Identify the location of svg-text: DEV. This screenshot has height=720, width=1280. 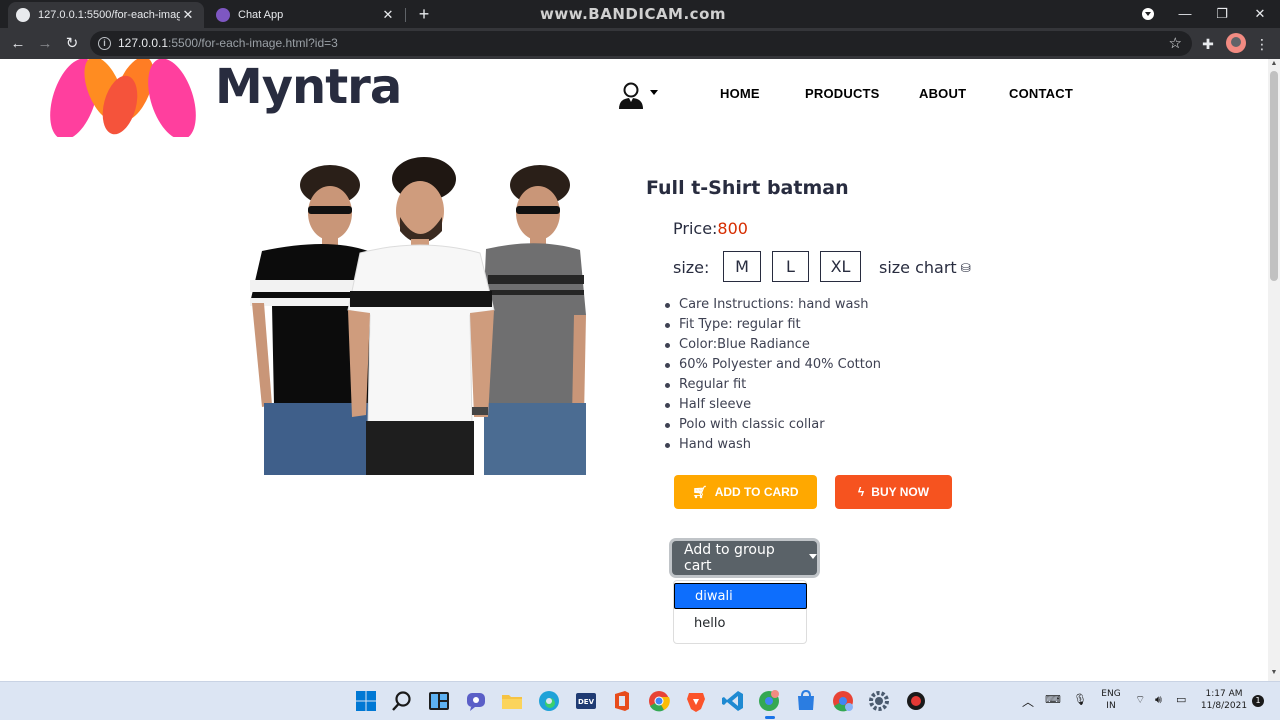
(586, 702).